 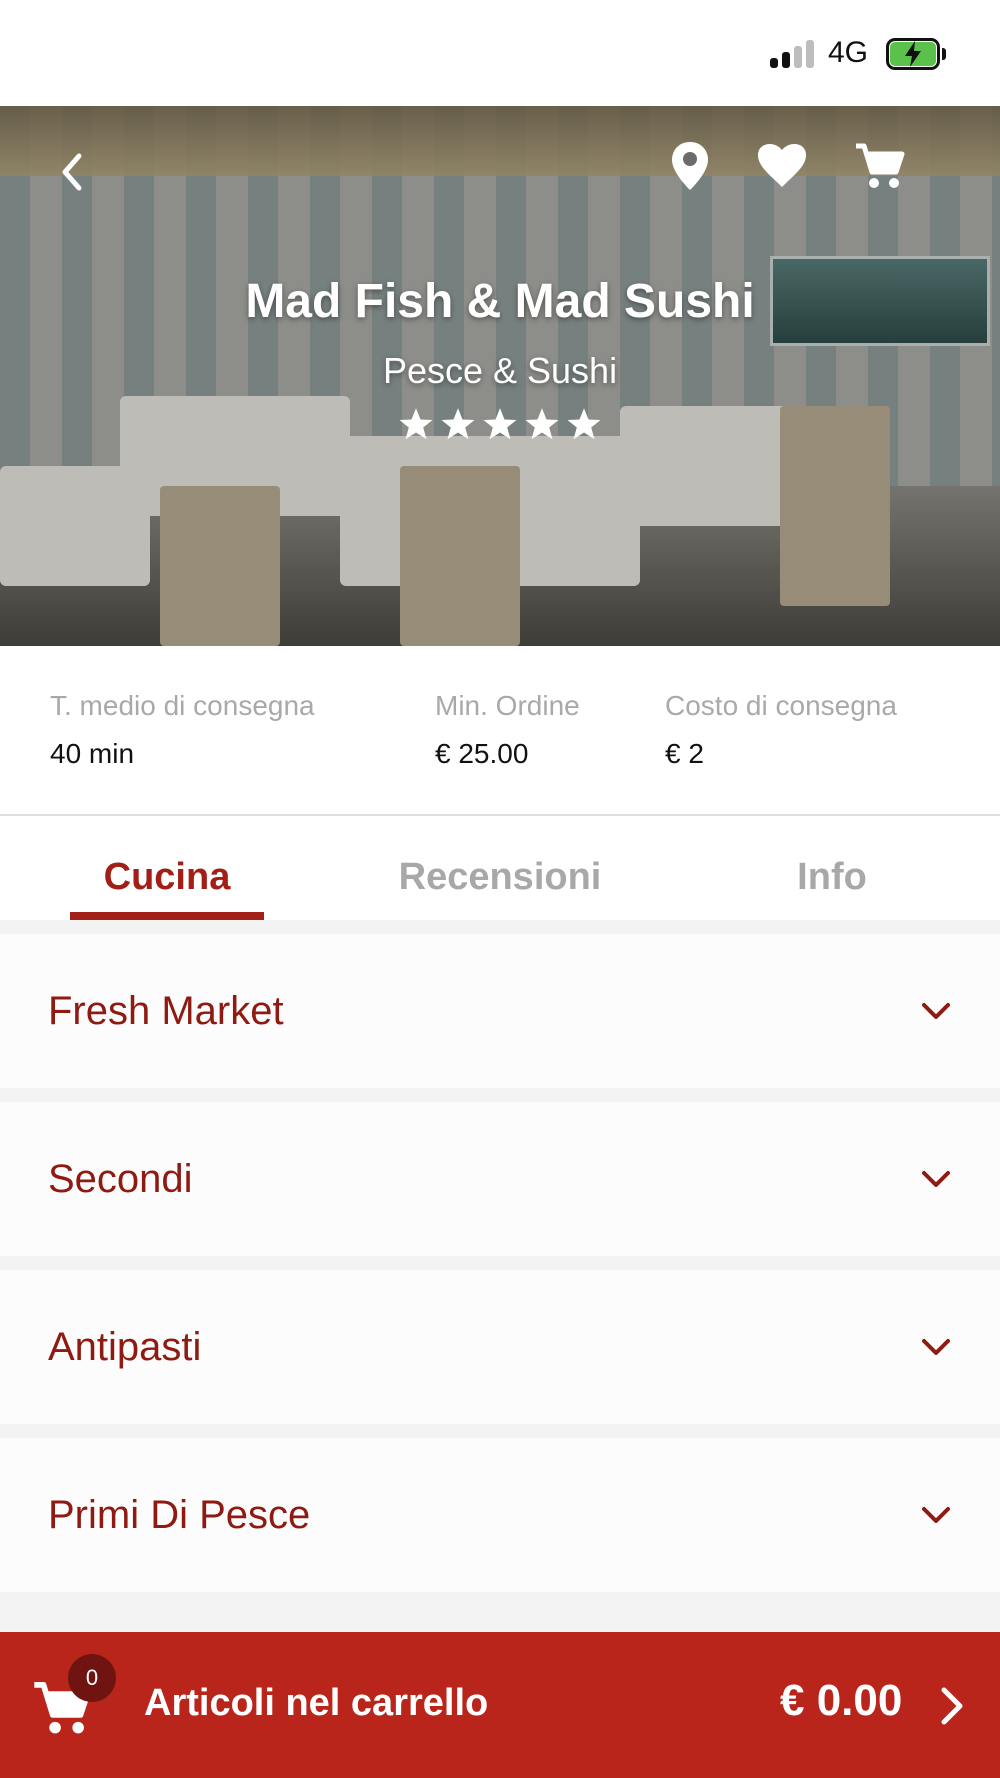 I want to click on min-order-label: Min. Ordine, so click(x=507, y=705).